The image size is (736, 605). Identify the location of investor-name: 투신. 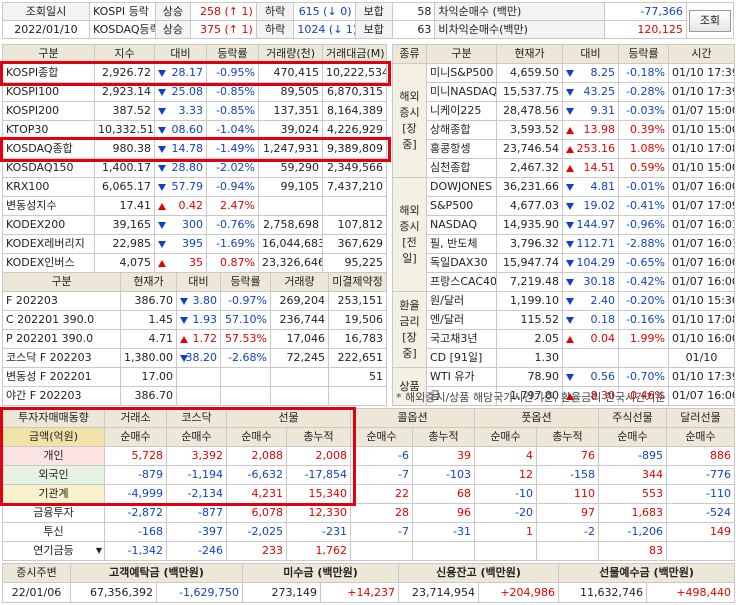
(53, 532).